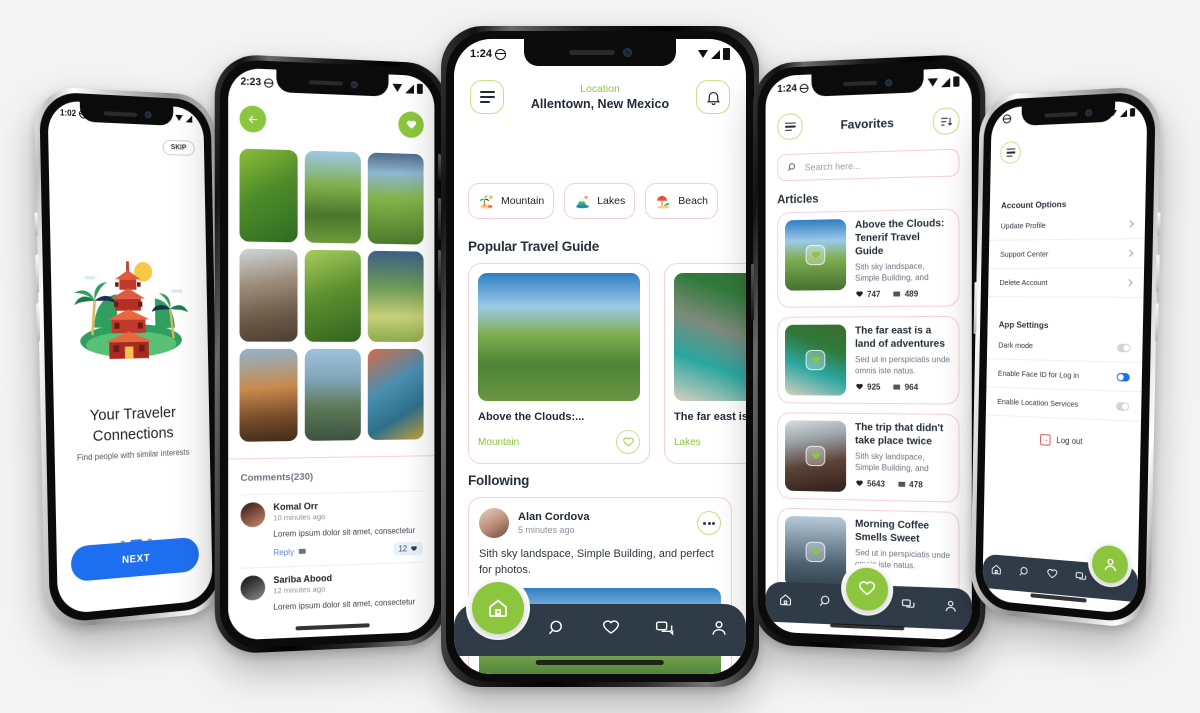 This screenshot has width=1200, height=713. Describe the element at coordinates (1064, 347) in the screenshot. I see `settings-row-dark-mode: Dark mode` at that location.